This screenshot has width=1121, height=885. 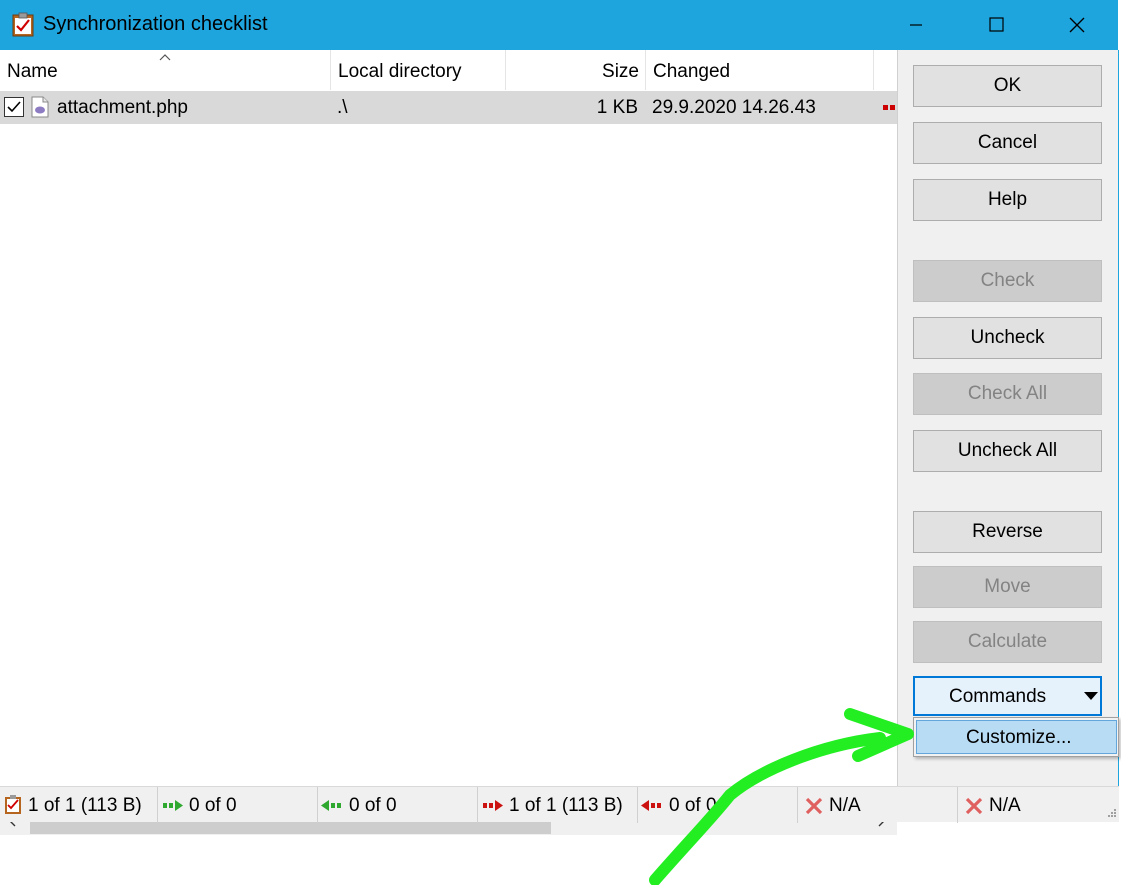 I want to click on status-delete-local: N/A, so click(x=1038, y=805).